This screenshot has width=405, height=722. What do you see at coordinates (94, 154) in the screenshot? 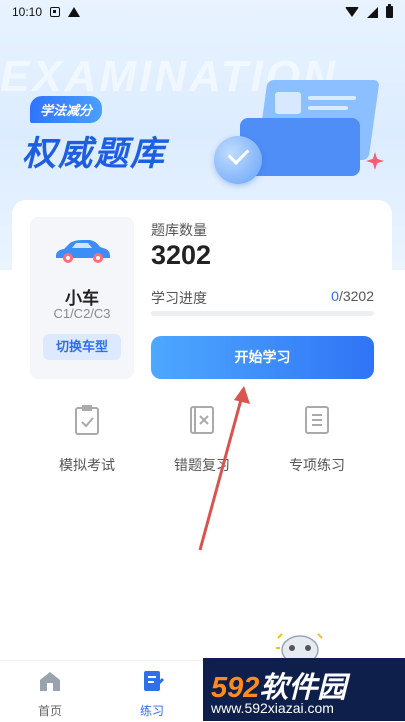
I see `banner-title: 权威题库` at bounding box center [94, 154].